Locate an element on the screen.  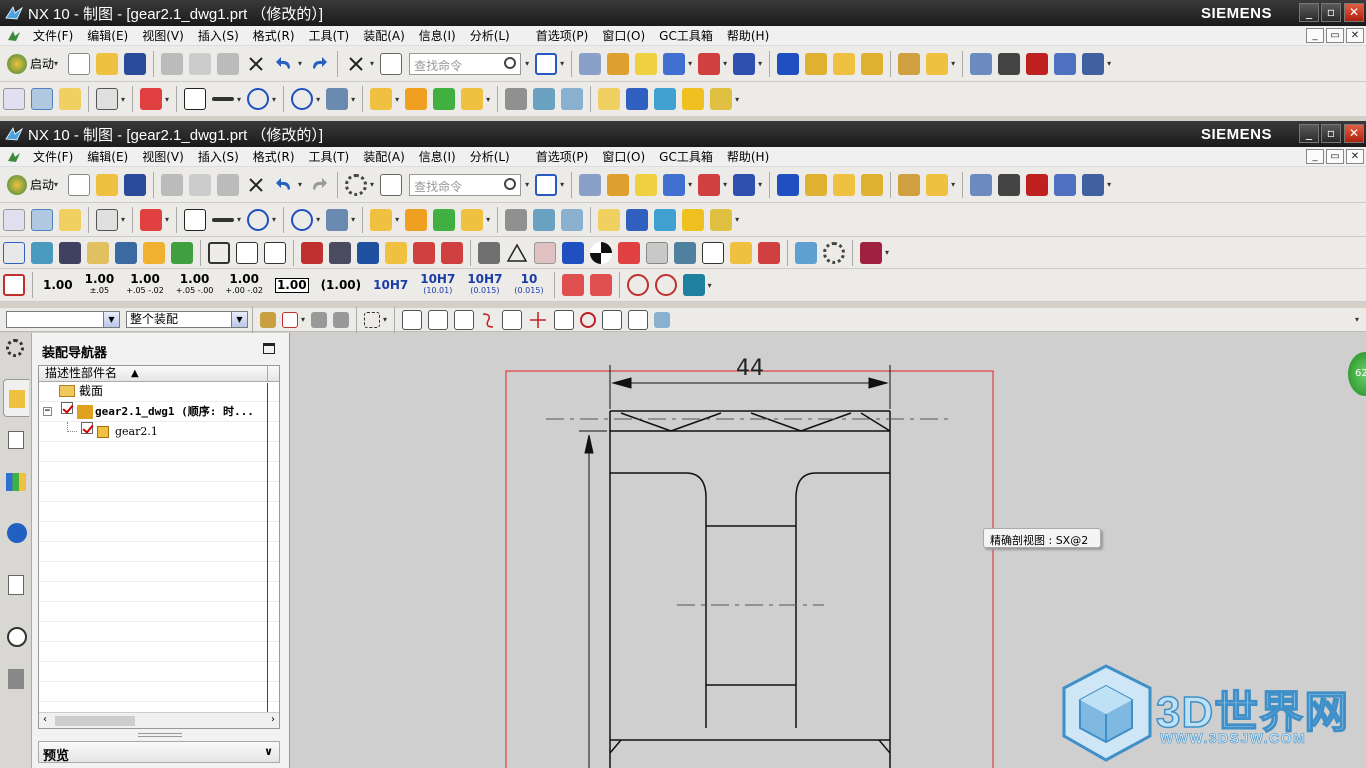
parts-list-icon is located at coordinates (806, 252).